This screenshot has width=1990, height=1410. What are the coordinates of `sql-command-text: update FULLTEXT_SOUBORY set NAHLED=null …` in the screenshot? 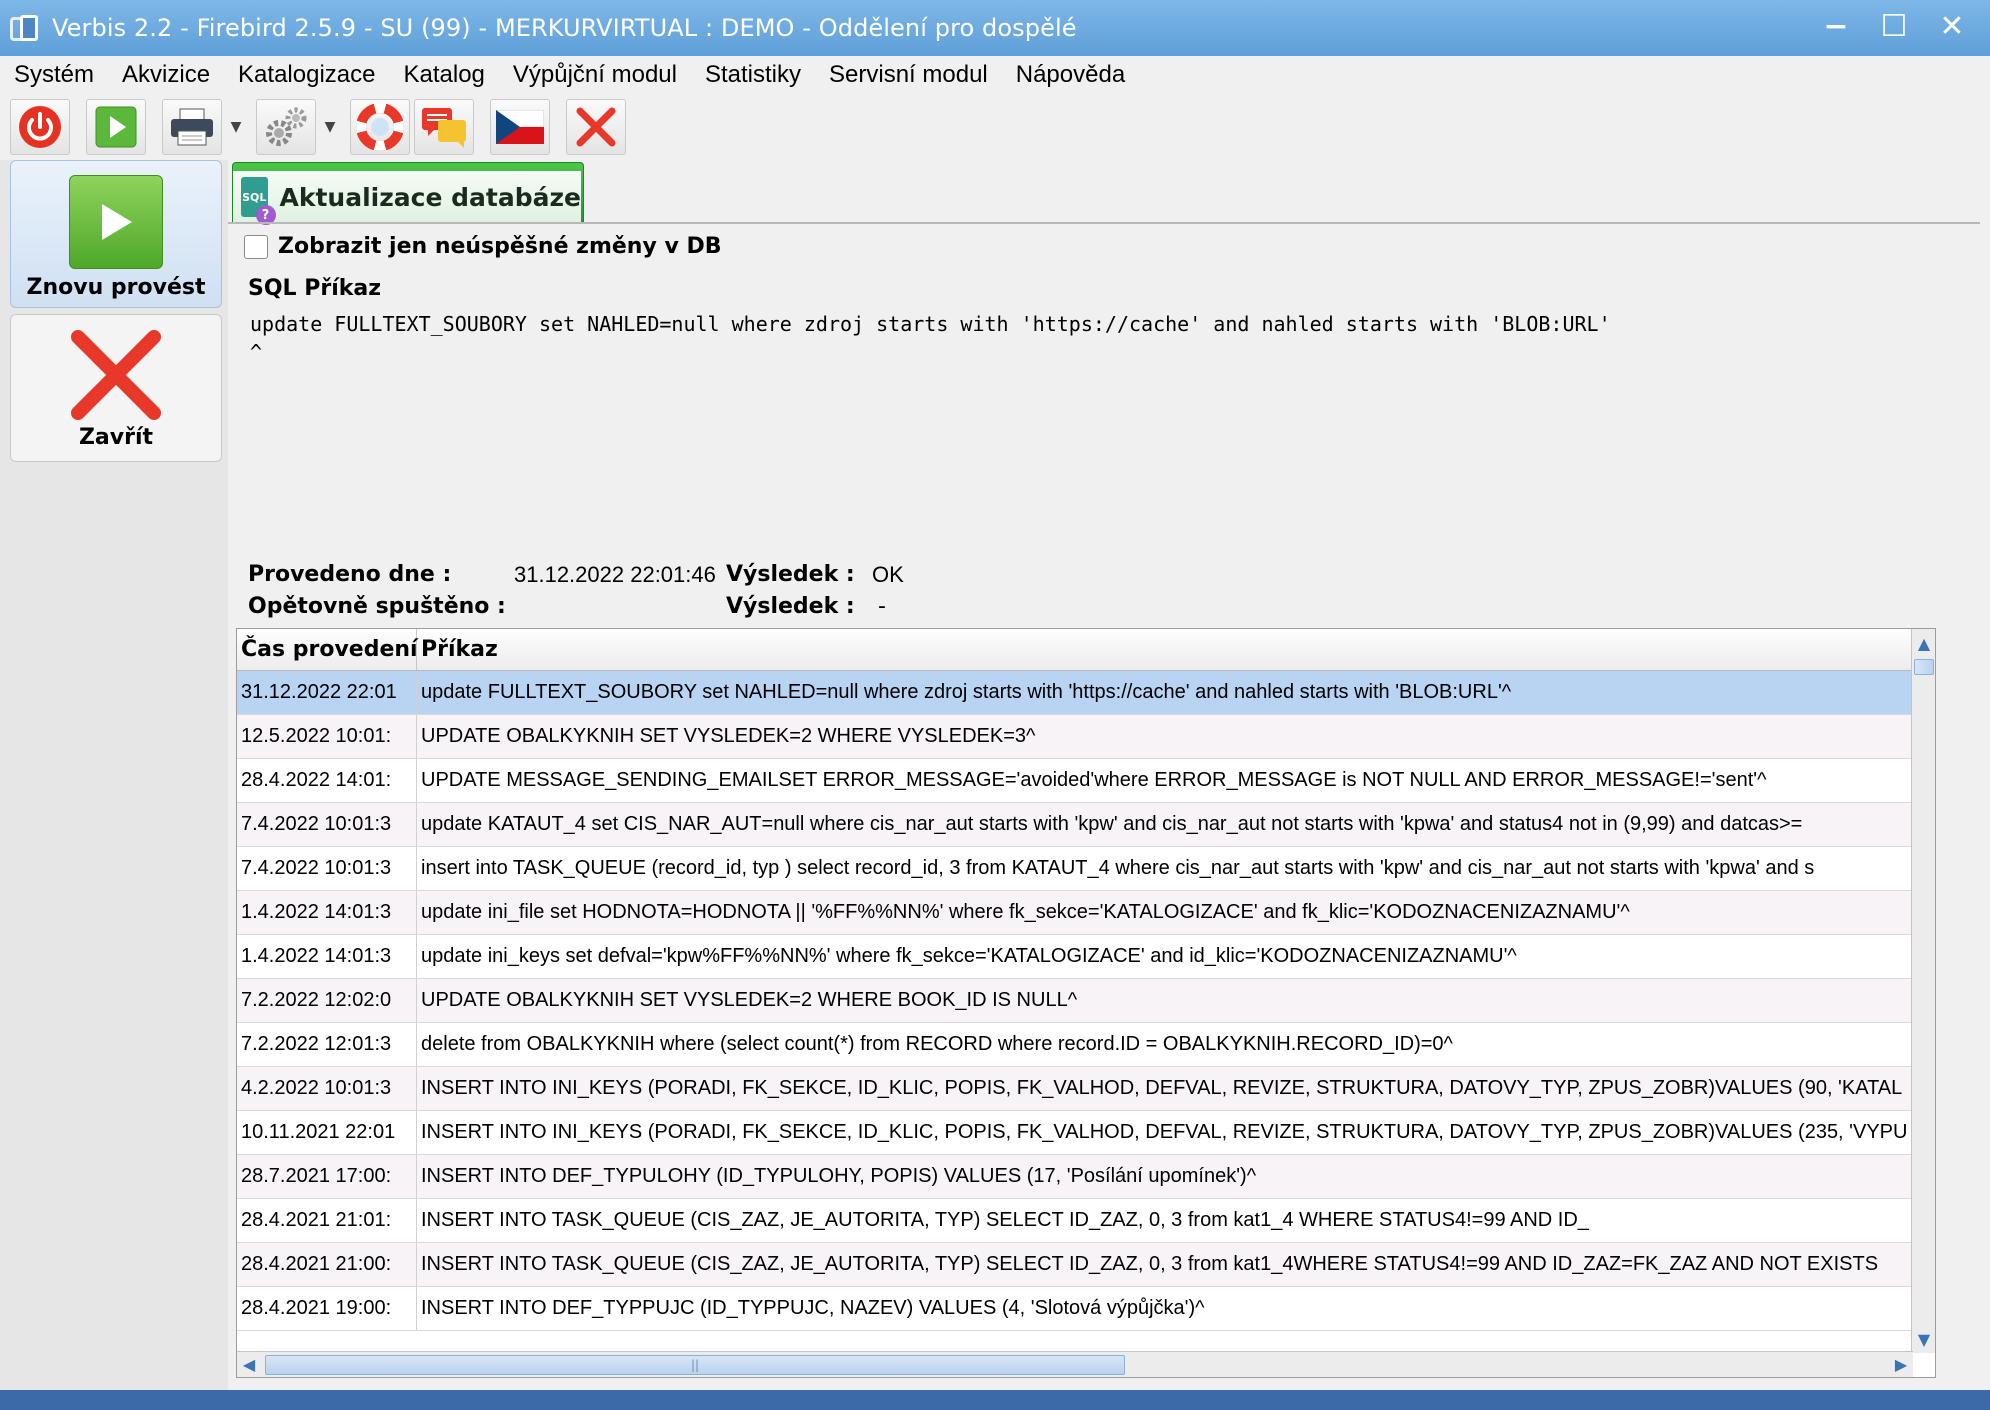 It's located at (930, 338).